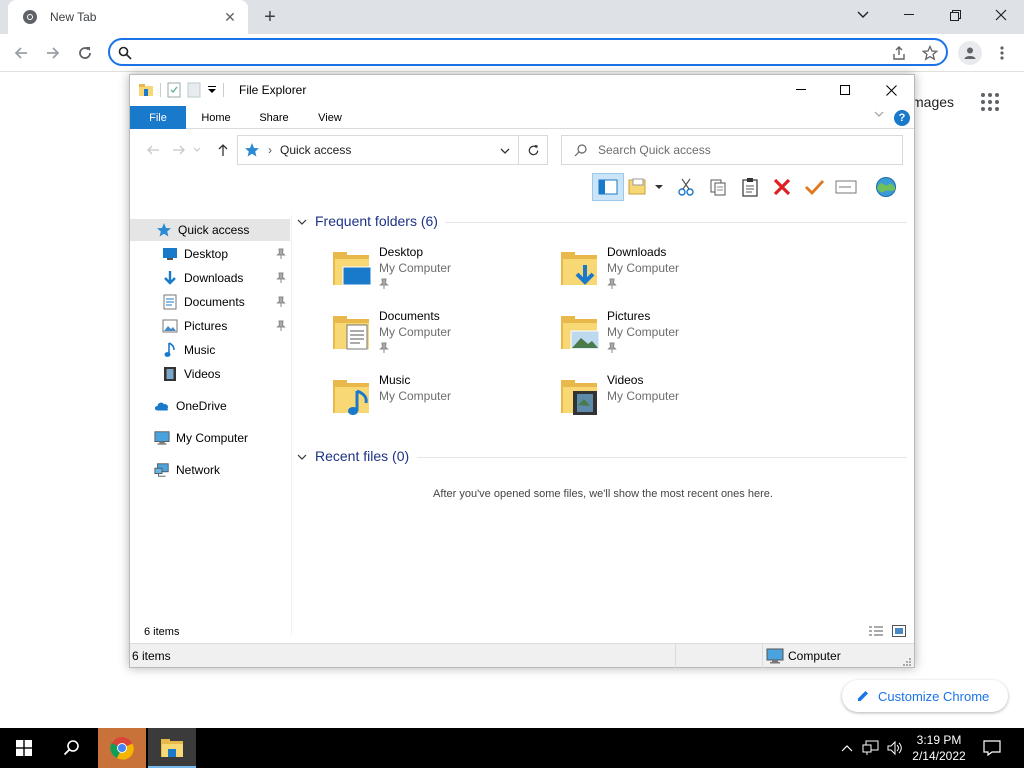  Describe the element at coordinates (164, 230) in the screenshot. I see `quick-access-star-icon` at that location.